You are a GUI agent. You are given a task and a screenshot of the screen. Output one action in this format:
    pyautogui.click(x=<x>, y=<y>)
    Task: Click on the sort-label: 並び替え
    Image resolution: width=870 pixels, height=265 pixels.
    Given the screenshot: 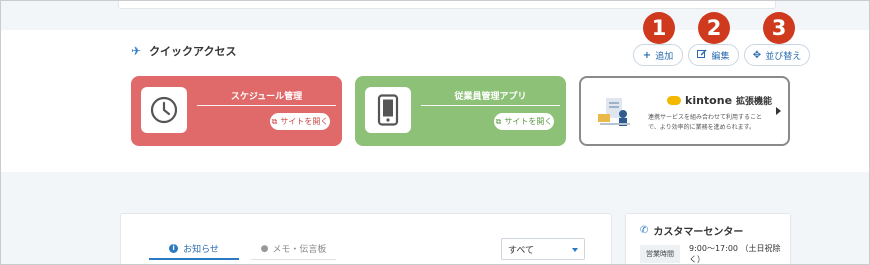 What is the action you would take?
    pyautogui.click(x=783, y=56)
    